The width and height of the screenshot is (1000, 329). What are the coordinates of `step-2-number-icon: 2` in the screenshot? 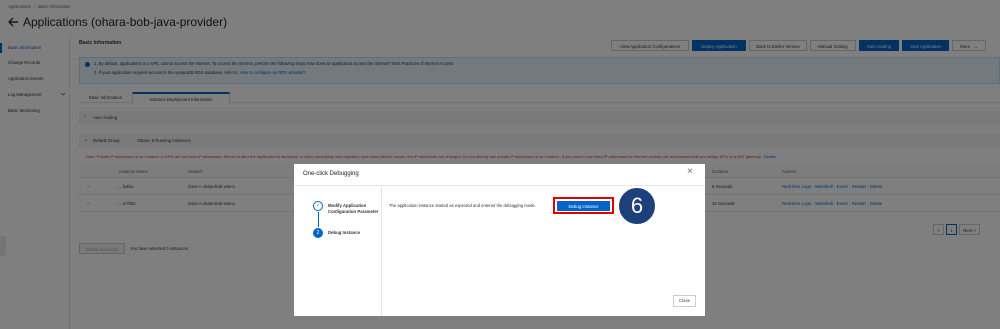 It's located at (318, 233).